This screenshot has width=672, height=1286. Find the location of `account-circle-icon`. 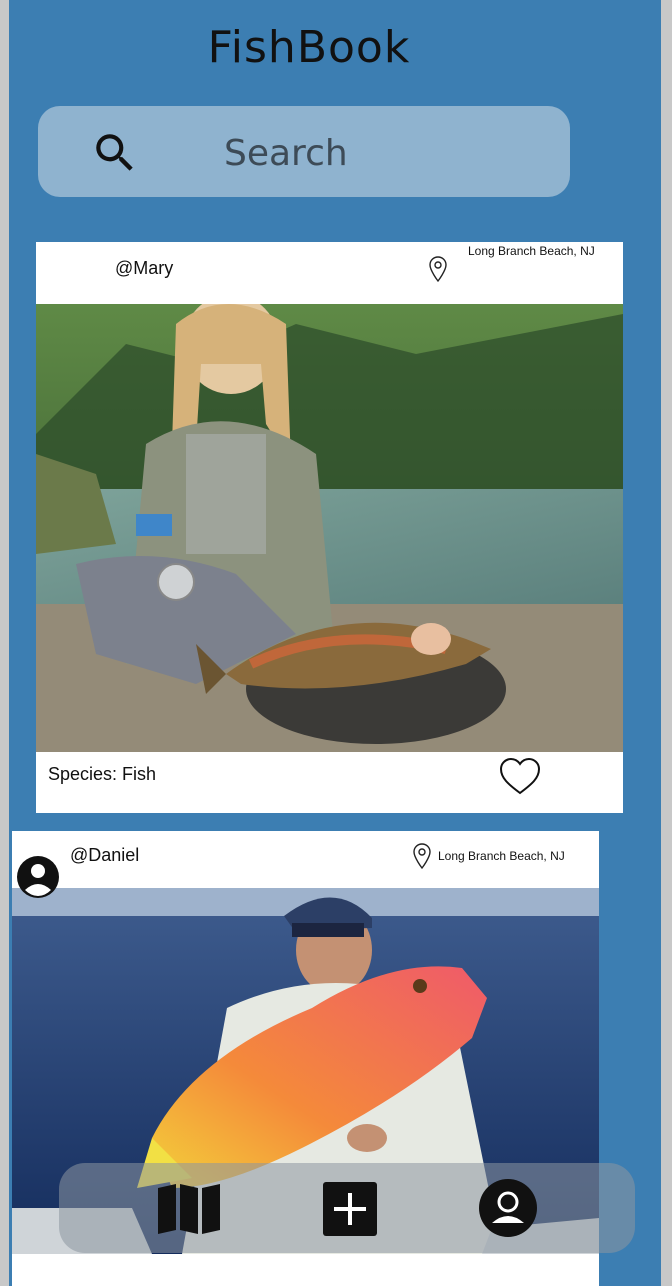

account-circle-icon is located at coordinates (36, 878).